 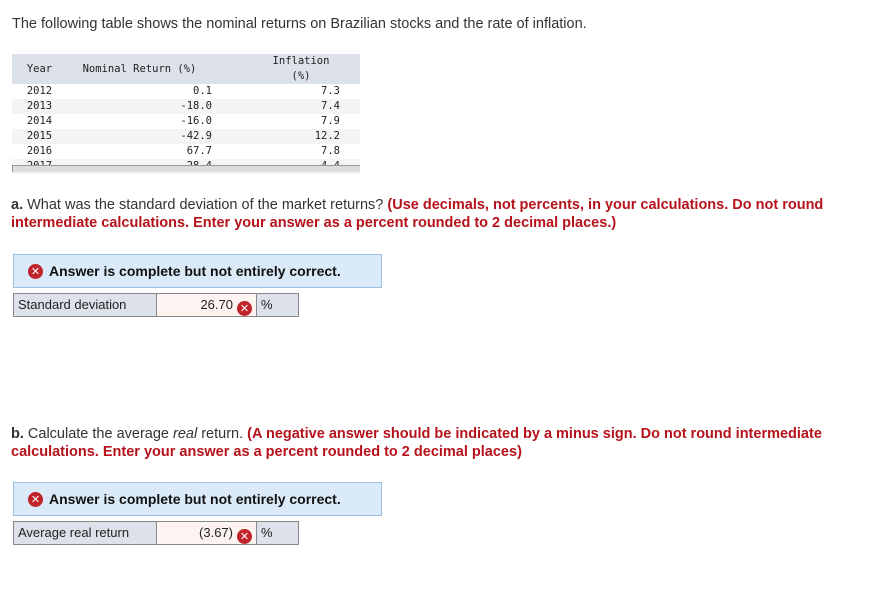 I want to click on inflation-cell: 7.8, so click(x=330, y=151).